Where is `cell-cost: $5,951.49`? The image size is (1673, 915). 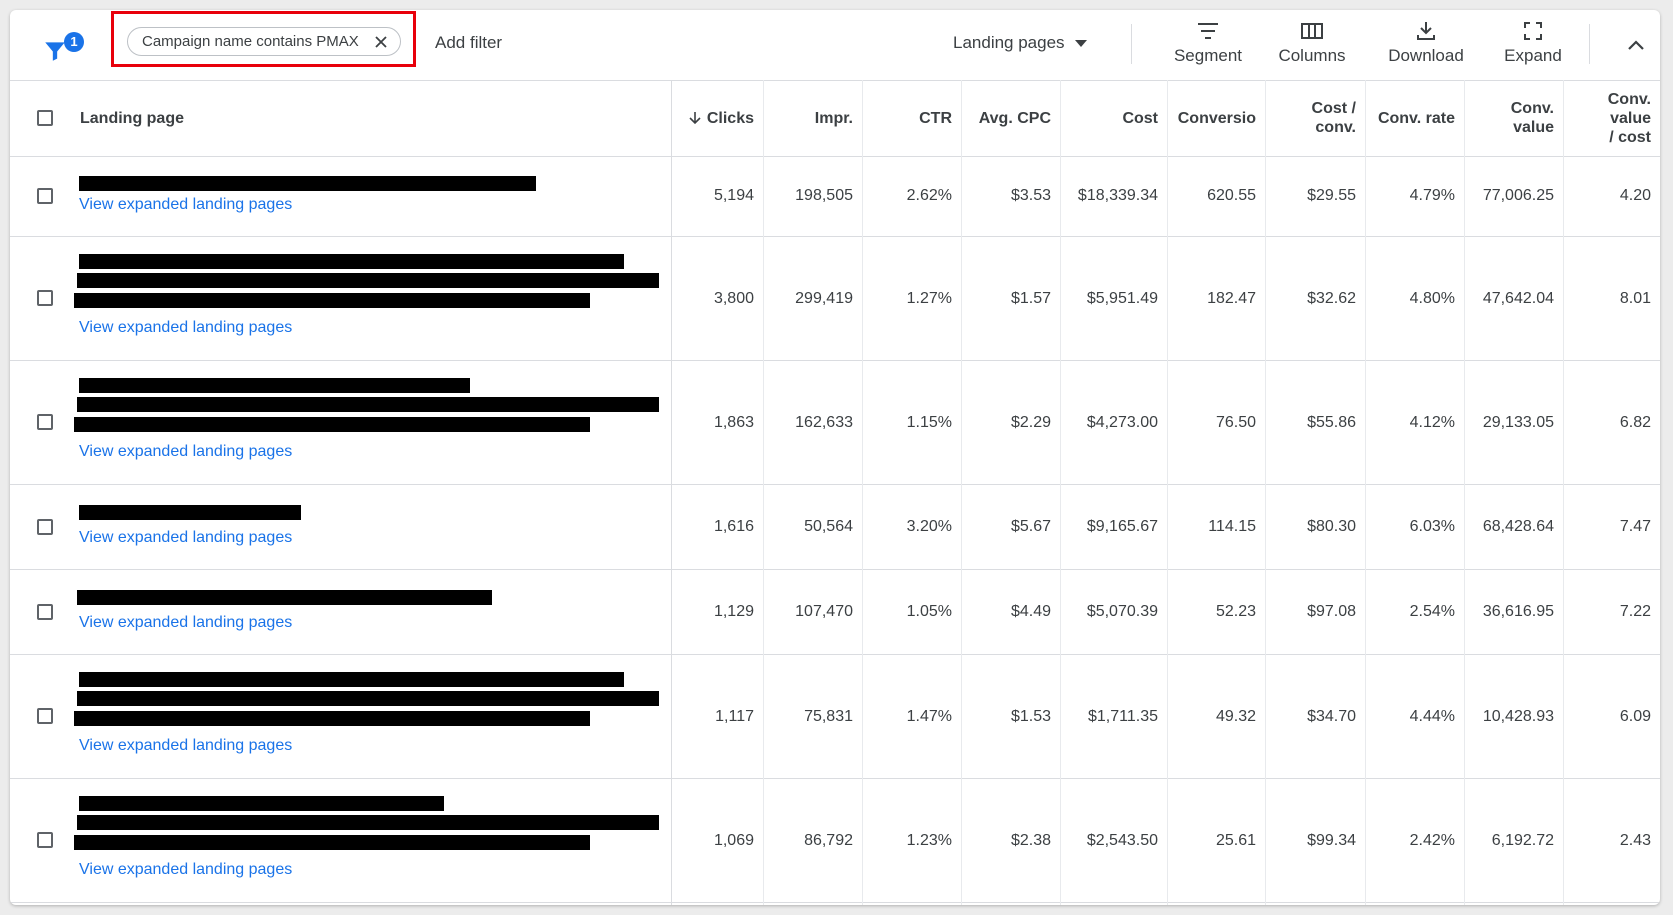 cell-cost: $5,951.49 is located at coordinates (1122, 298).